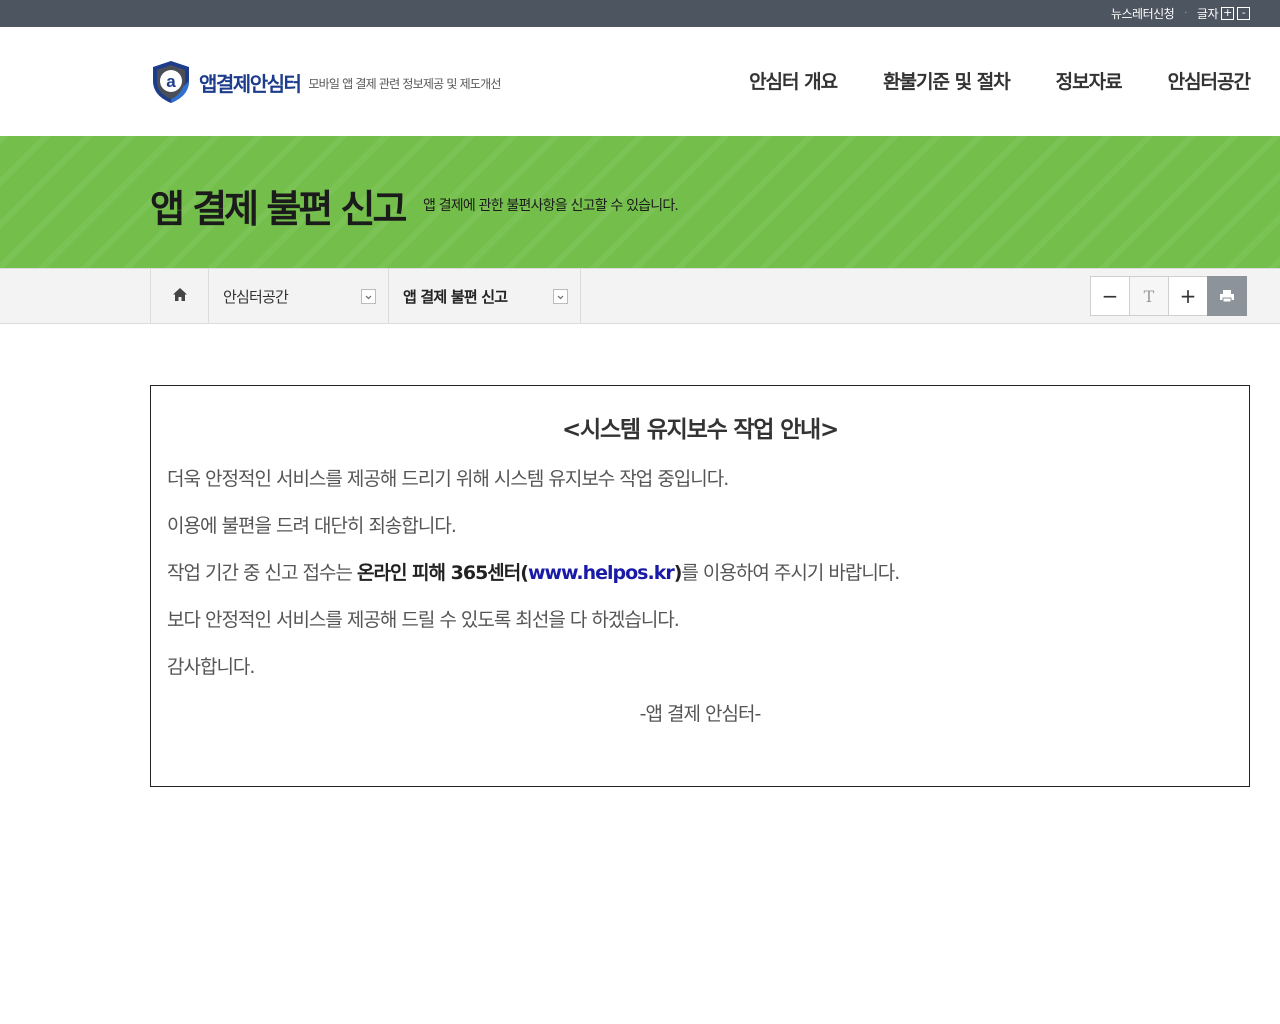 The height and width of the screenshot is (1024, 1280). I want to click on breadcrumb-depth1: 안심터공간, so click(299, 296).